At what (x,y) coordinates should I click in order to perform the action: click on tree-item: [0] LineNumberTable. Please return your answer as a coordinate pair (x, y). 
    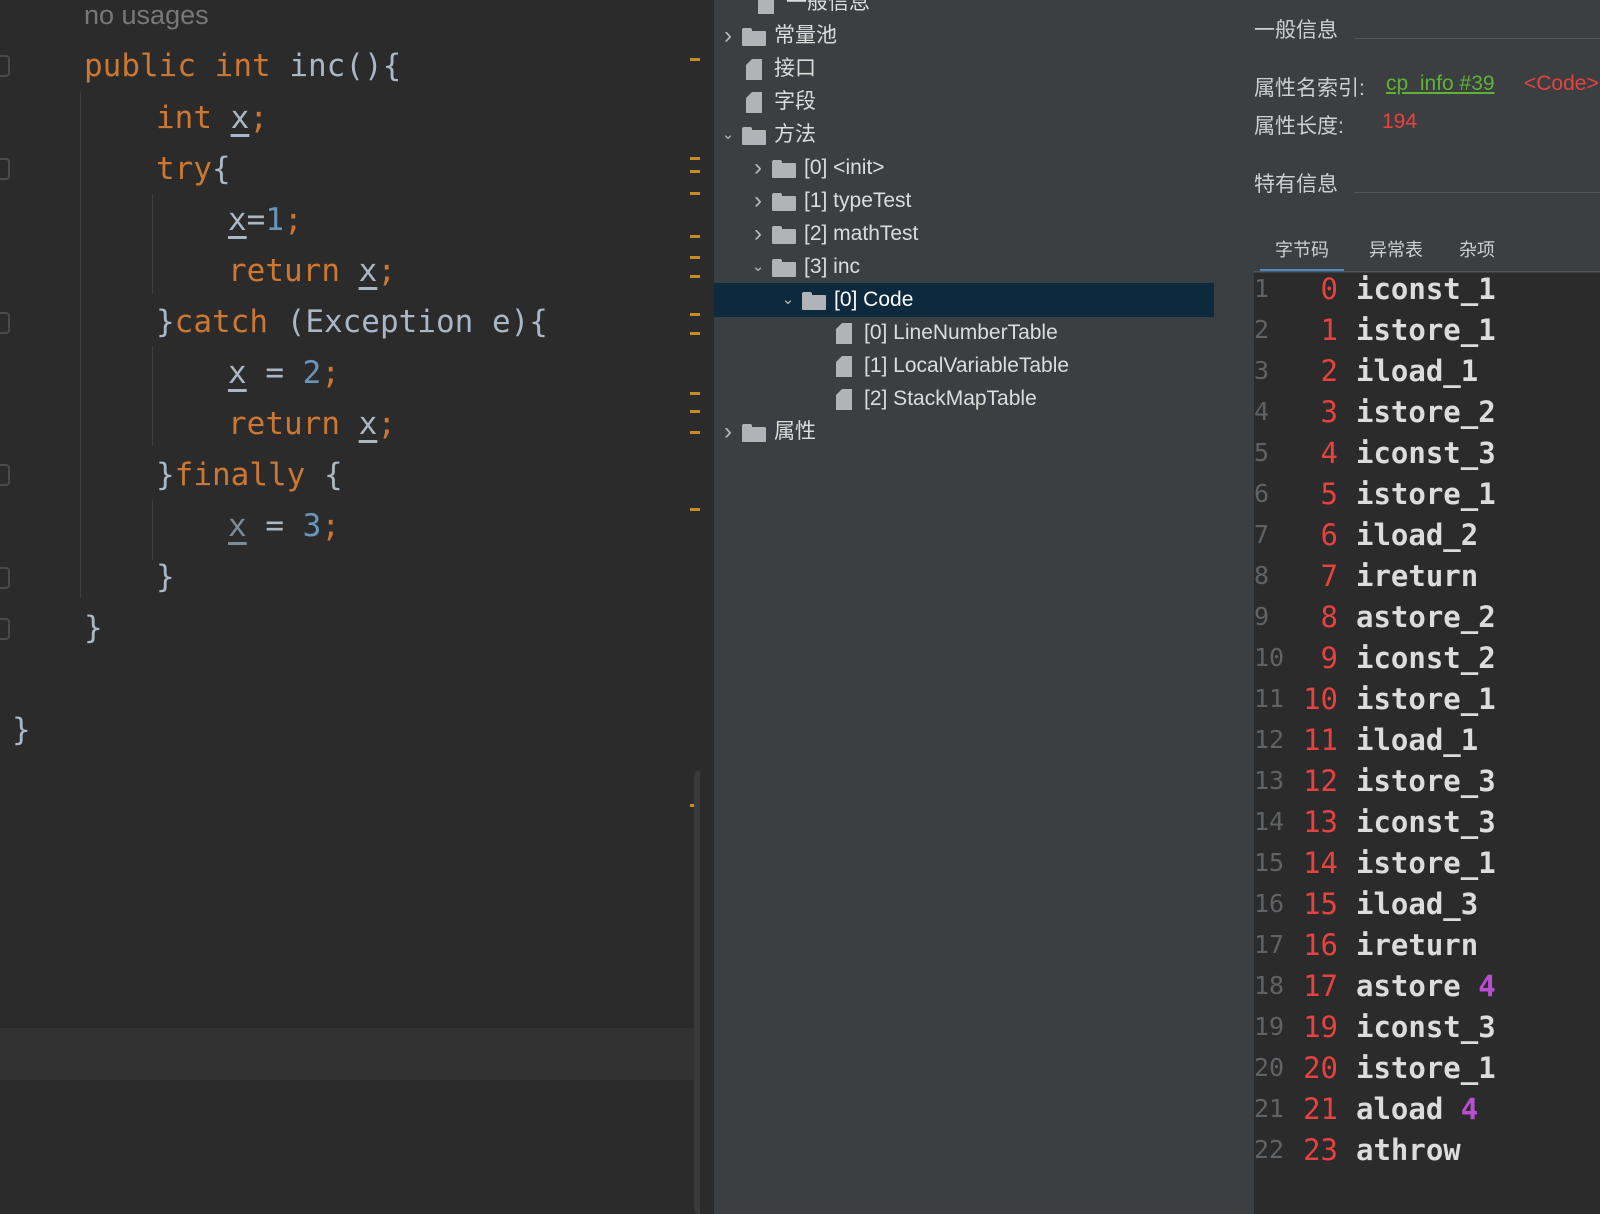
    Looking at the image, I should click on (964, 333).